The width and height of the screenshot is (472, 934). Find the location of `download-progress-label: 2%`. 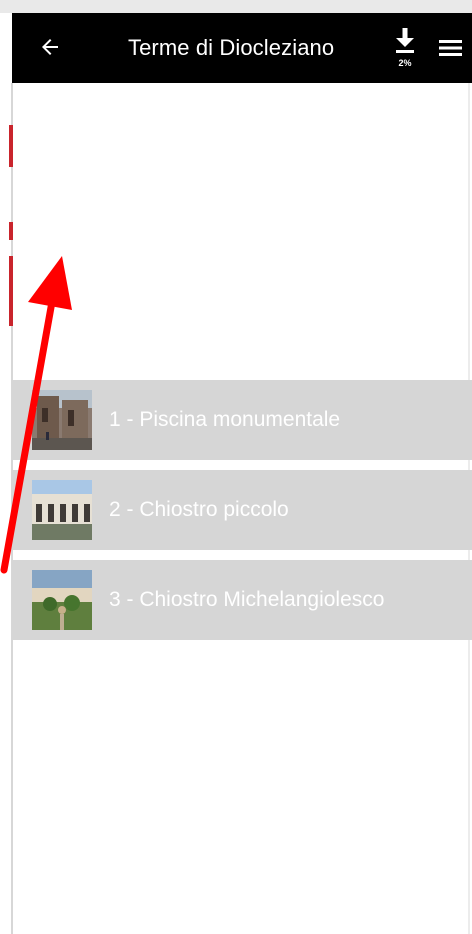

download-progress-label: 2% is located at coordinates (405, 63).